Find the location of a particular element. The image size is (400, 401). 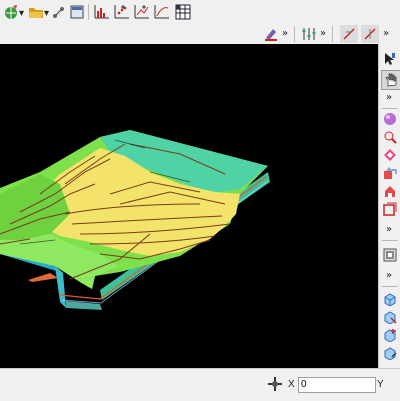

line-plot-icon is located at coordinates (142, 12).